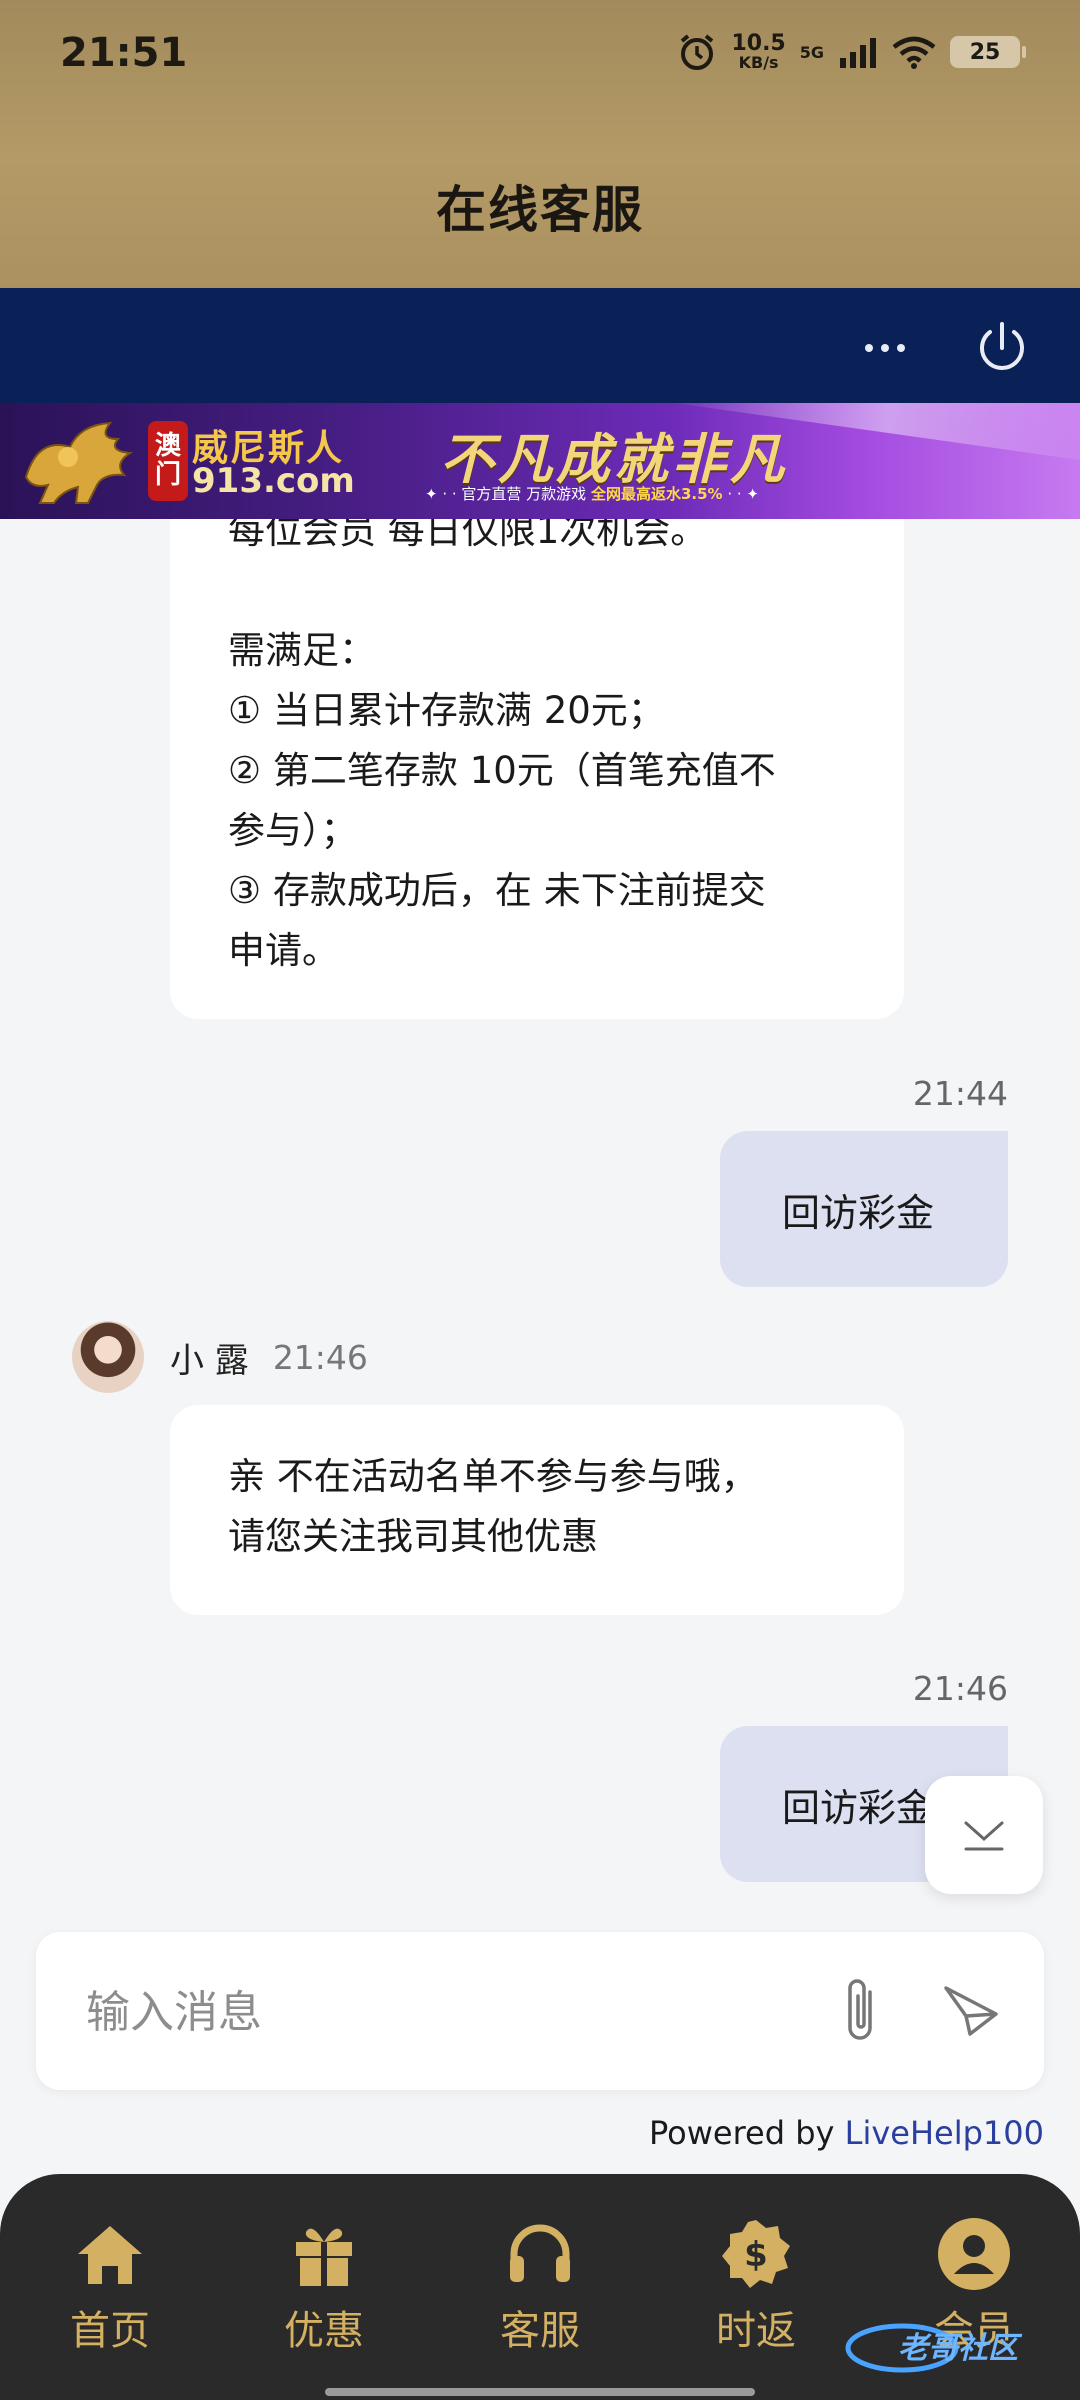 This screenshot has width=1080, height=2400. What do you see at coordinates (497, 890) in the screenshot?
I see `message-line: ③ 存款成功后，在 未下注前提交` at bounding box center [497, 890].